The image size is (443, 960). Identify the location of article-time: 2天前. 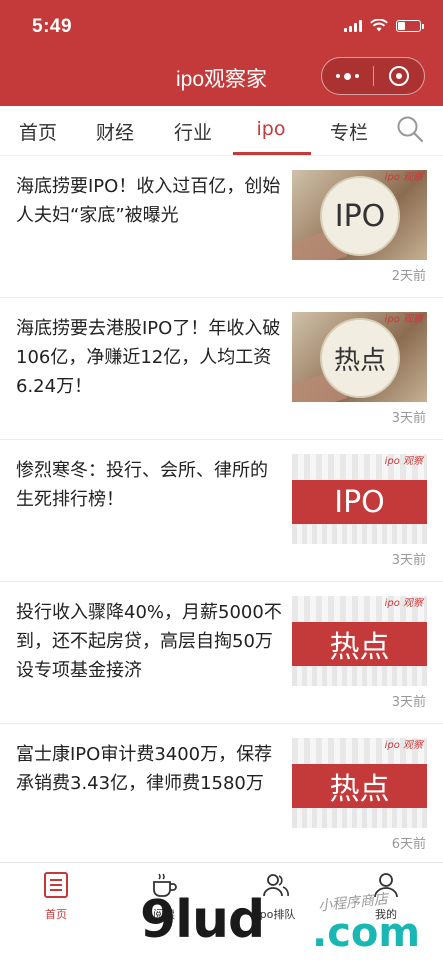
(408, 276).